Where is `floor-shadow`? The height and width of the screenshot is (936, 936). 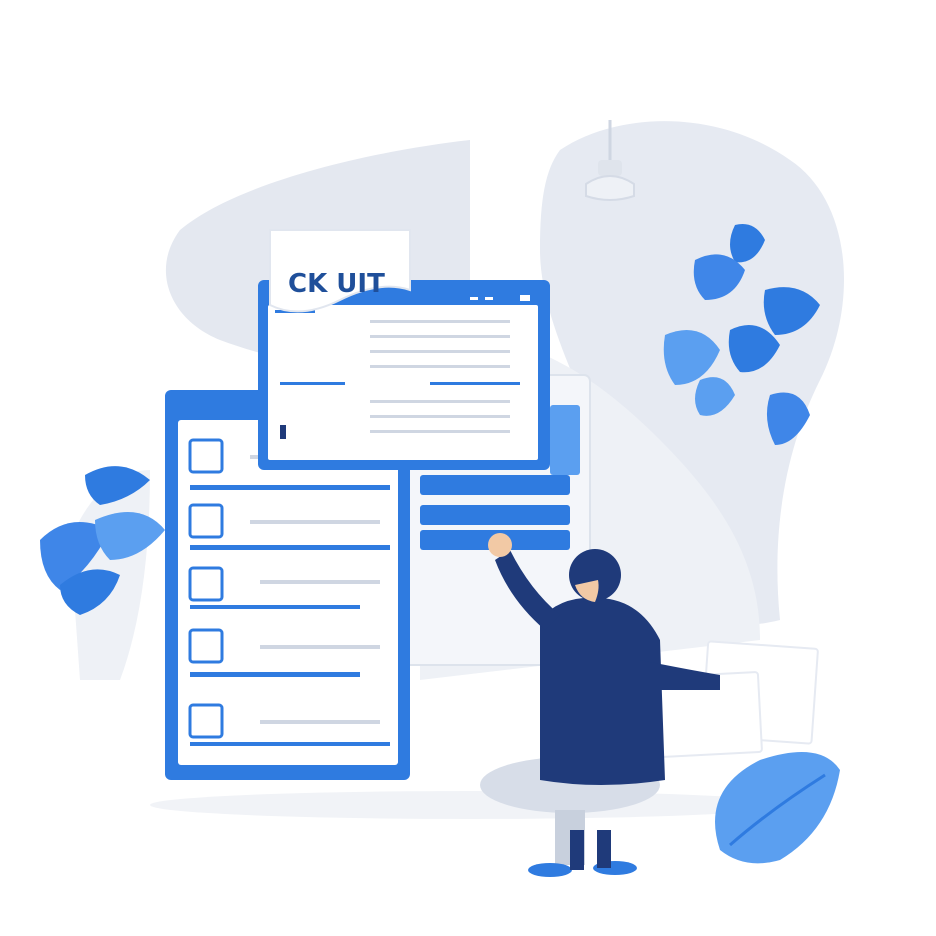
floor-shadow is located at coordinates (470, 805).